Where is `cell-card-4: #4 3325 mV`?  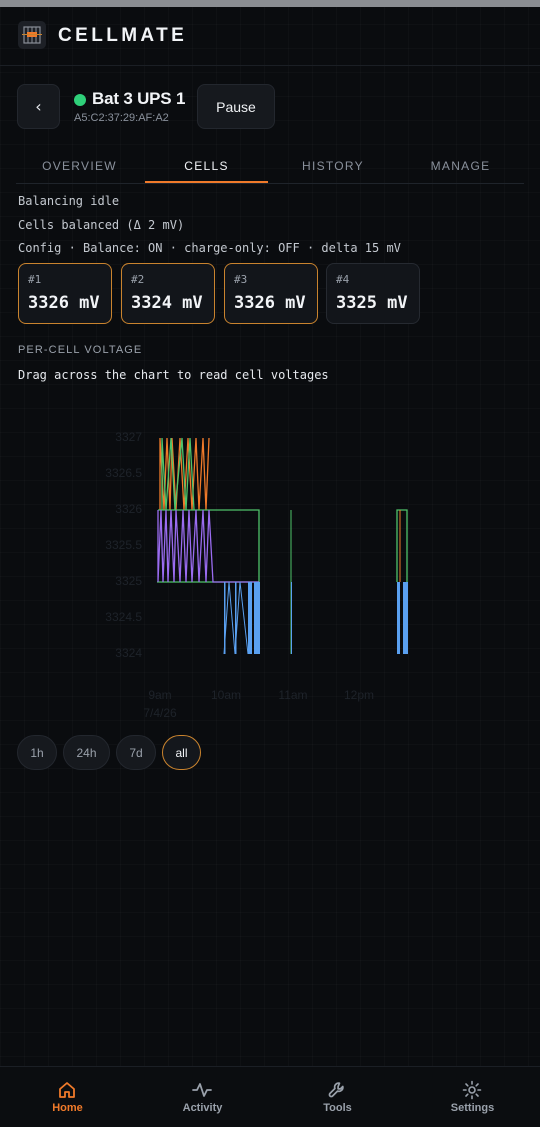
cell-card-4: #4 3325 mV is located at coordinates (373, 293).